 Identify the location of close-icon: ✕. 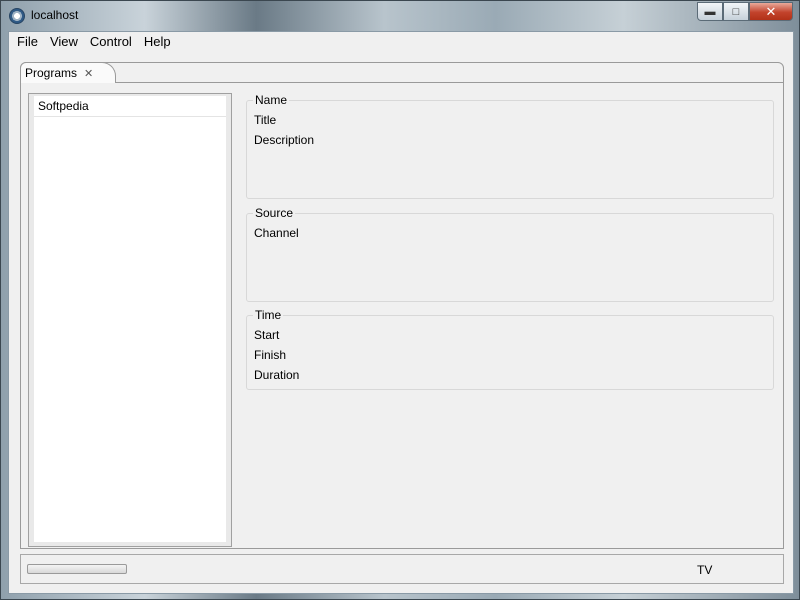
(771, 11).